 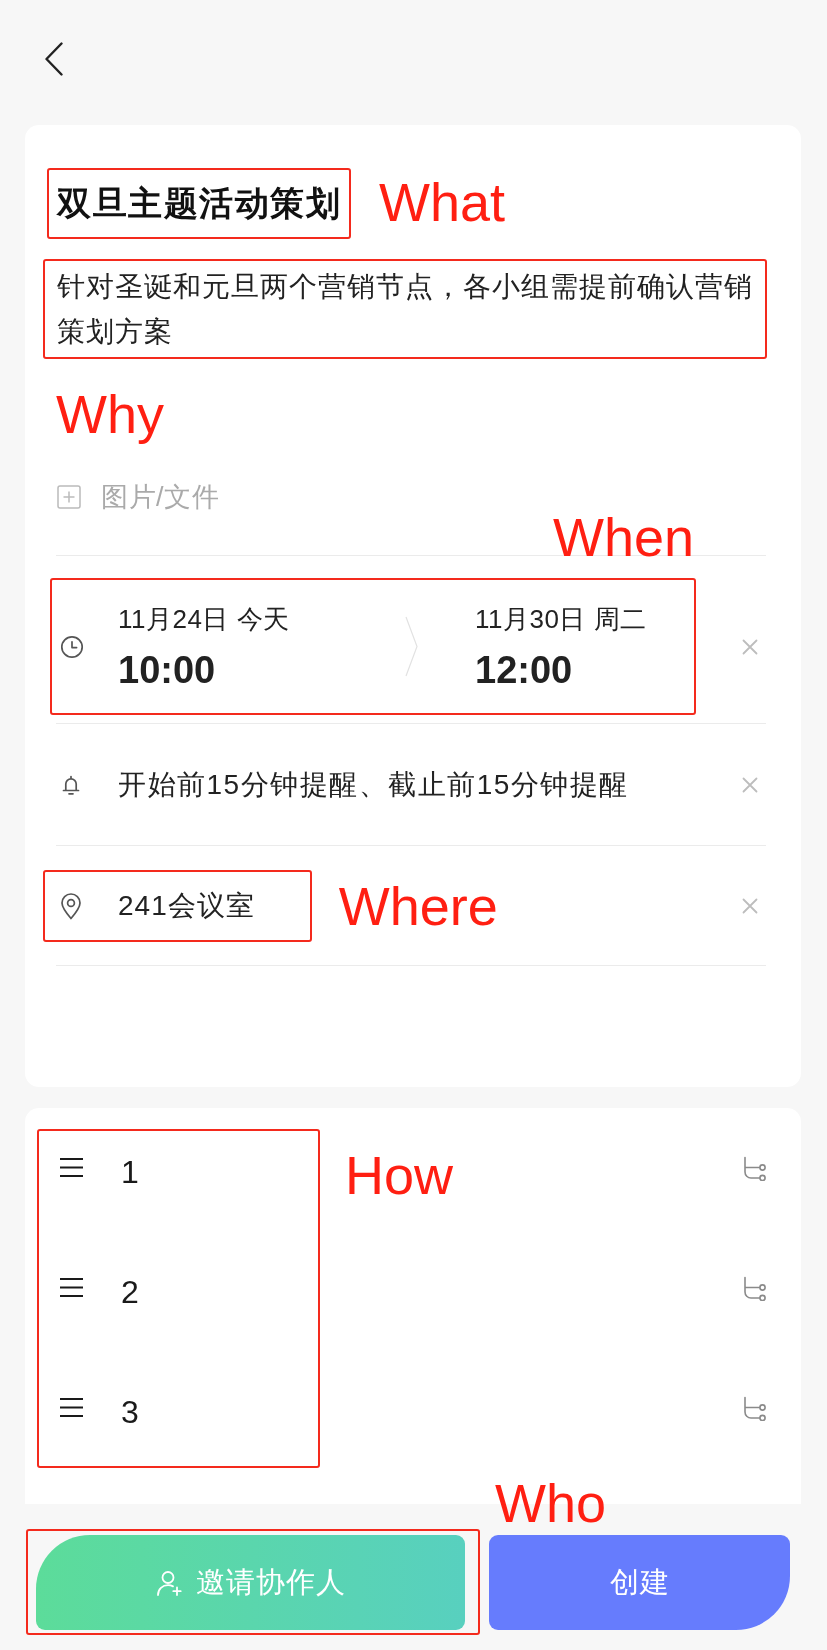 I want to click on annotation-label: When, so click(x=624, y=537).